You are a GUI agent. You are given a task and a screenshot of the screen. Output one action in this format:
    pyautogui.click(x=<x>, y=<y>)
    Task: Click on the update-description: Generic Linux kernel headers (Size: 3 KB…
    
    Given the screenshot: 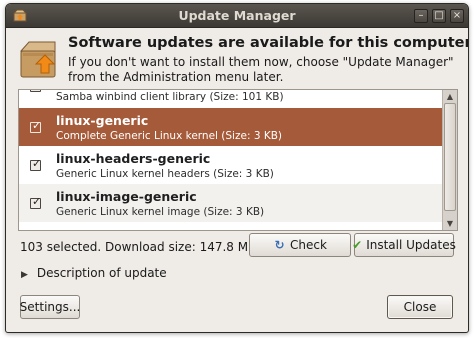 What is the action you would take?
    pyautogui.click(x=165, y=174)
    